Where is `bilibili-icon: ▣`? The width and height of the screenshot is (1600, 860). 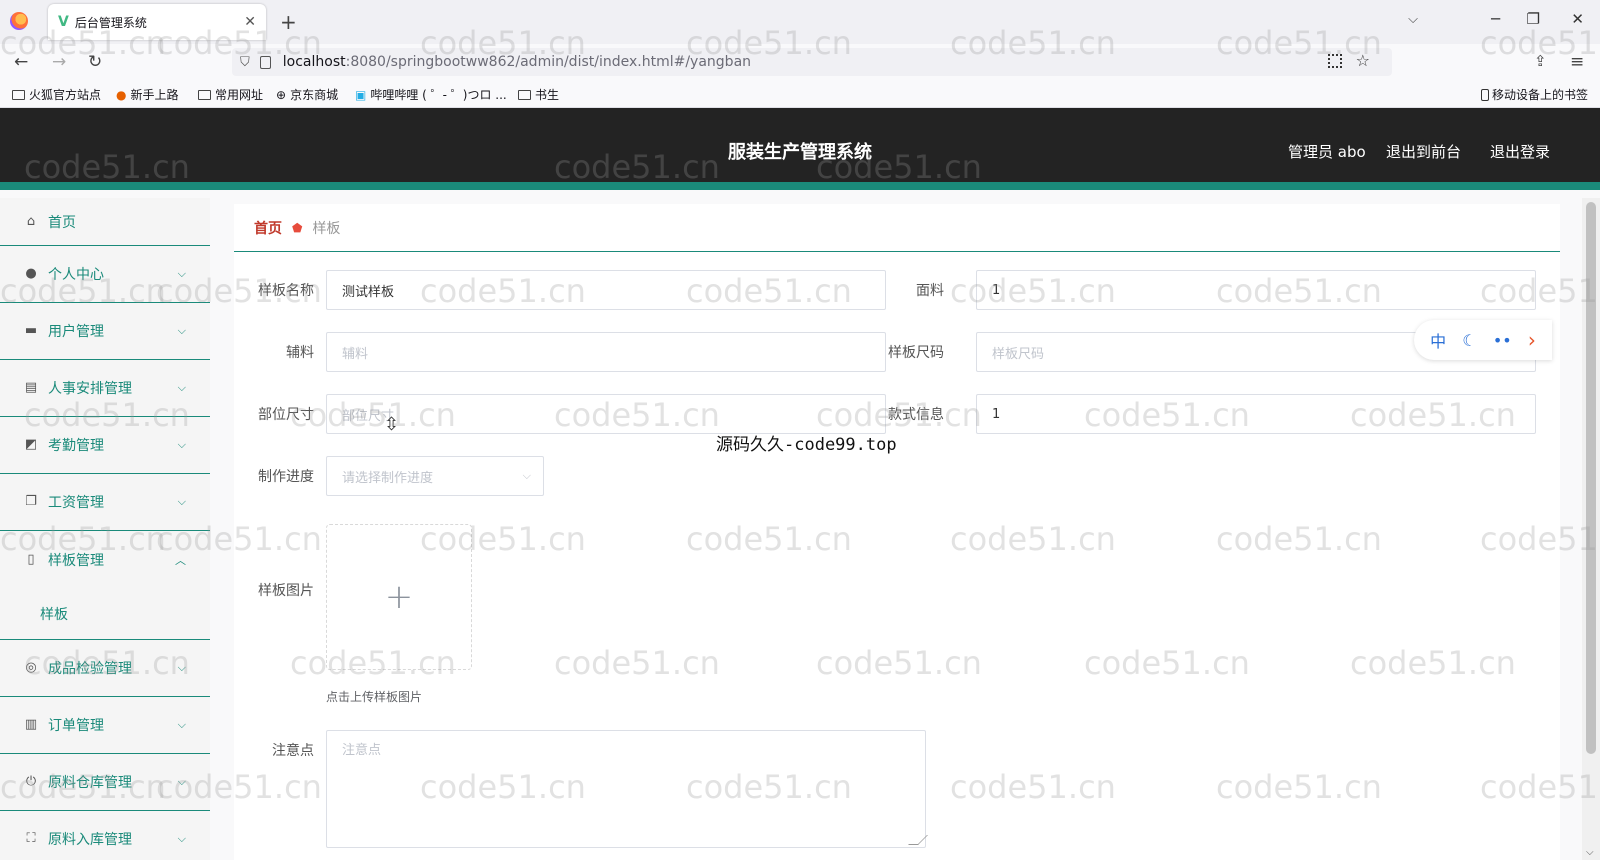
bilibili-icon: ▣ is located at coordinates (361, 94).